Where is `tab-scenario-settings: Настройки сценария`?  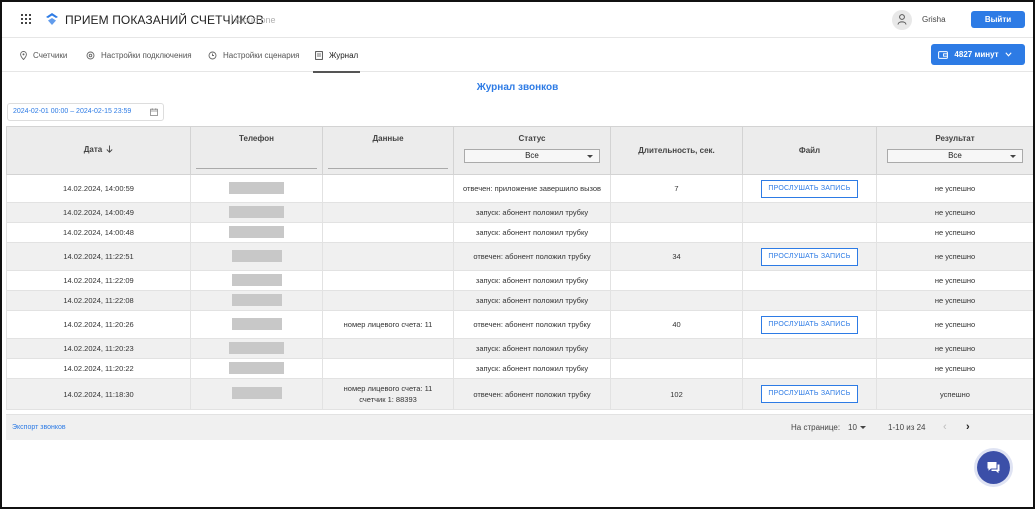
tab-scenario-settings: Настройки сценария is located at coordinates (254, 55).